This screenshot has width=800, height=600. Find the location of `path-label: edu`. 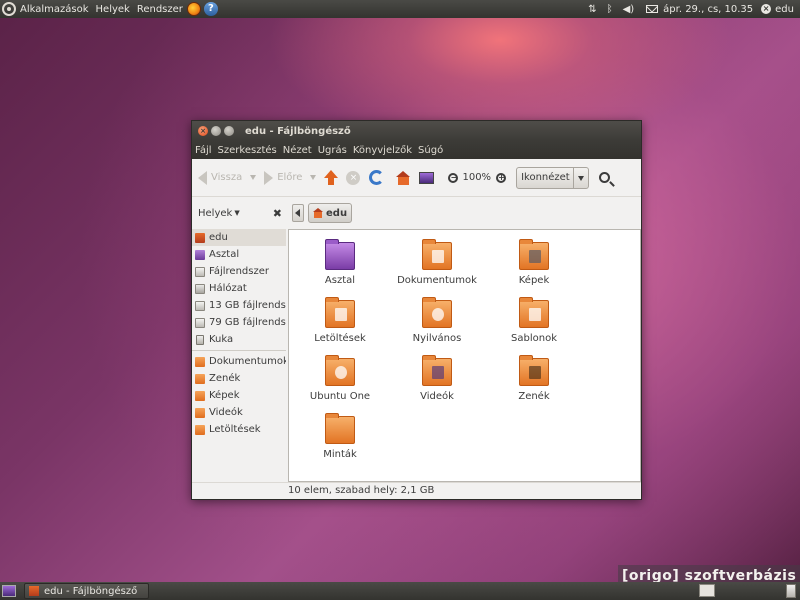

path-label: edu is located at coordinates (337, 213).